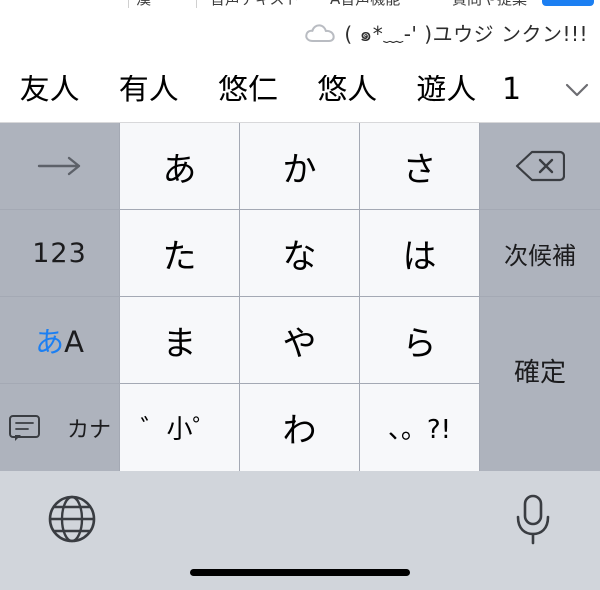 The width and height of the screenshot is (600, 590). What do you see at coordinates (365, 4) in the screenshot?
I see `top-fragment-2: A音声機能` at bounding box center [365, 4].